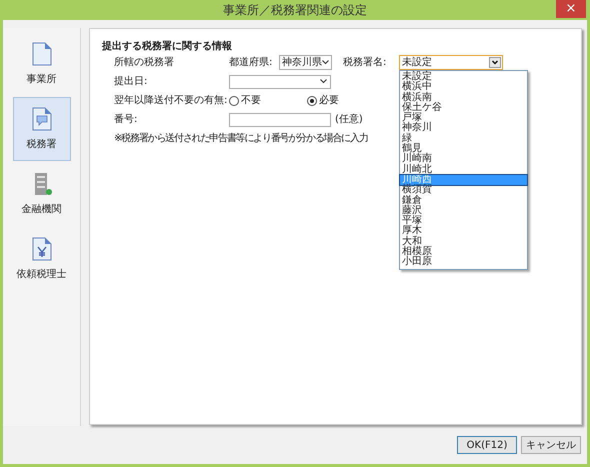 This screenshot has height=467, width=590. What do you see at coordinates (241, 139) in the screenshot?
I see `note-text: ※税務署から送付された申告書等により番号が分かる場合に入力` at bounding box center [241, 139].